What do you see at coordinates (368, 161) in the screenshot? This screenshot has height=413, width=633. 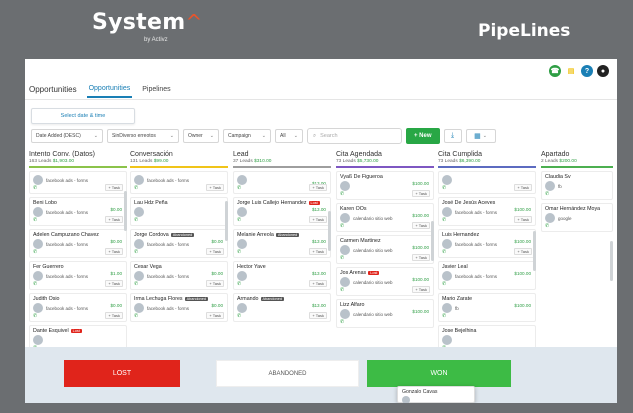 I see `column-amount: $5,730.00` at bounding box center [368, 161].